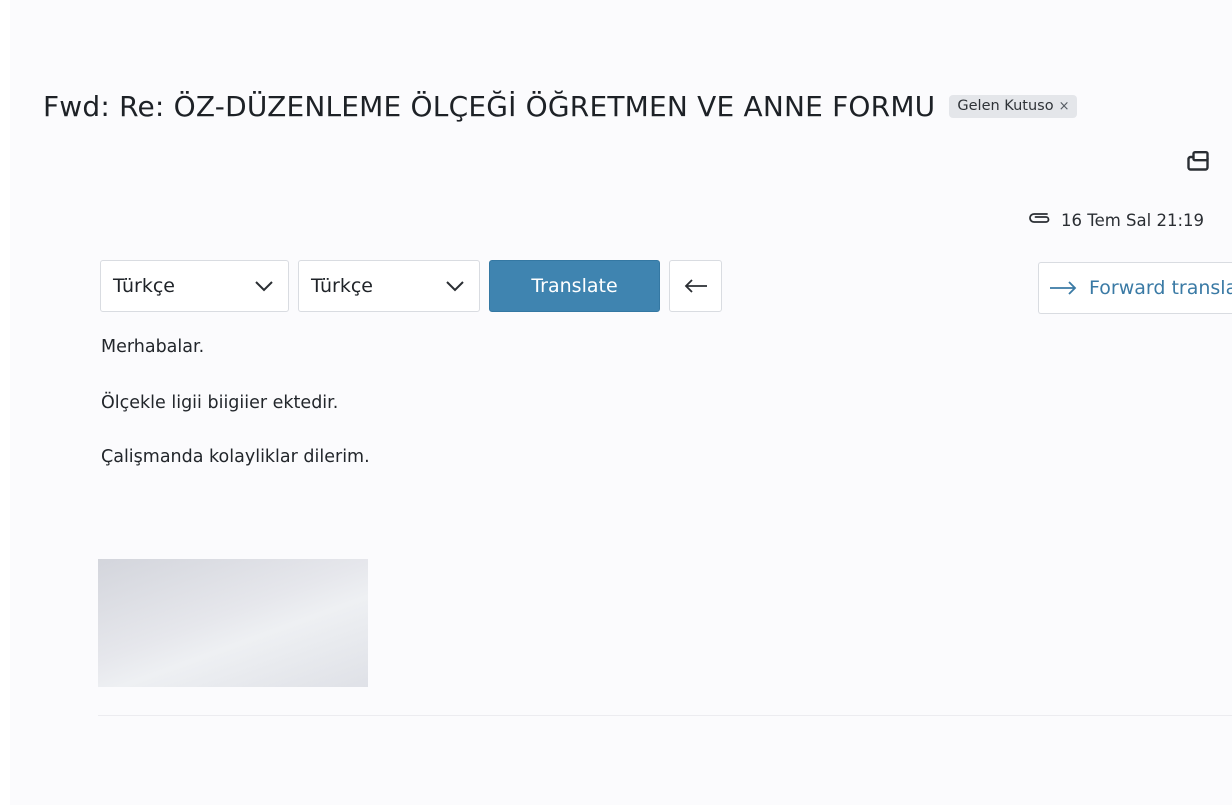 The height and width of the screenshot is (805, 1232). Describe the element at coordinates (1005, 106) in the screenshot. I see `folder-badge-label: Gelen Kutuso` at that location.